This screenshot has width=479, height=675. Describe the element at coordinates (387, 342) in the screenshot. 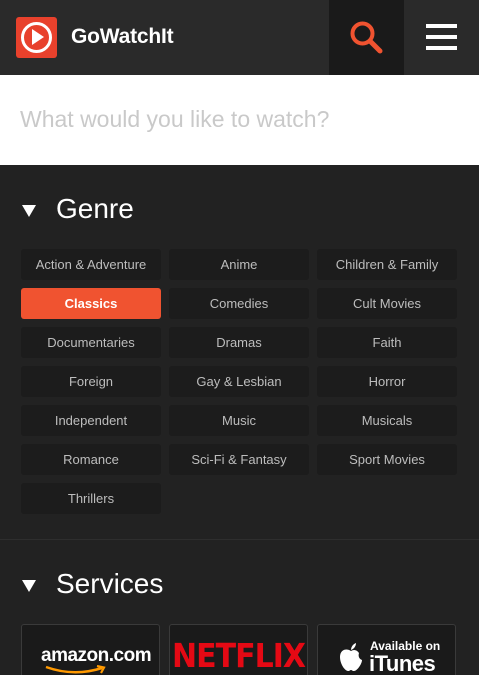

I see `genre-button-faith: Faith` at that location.